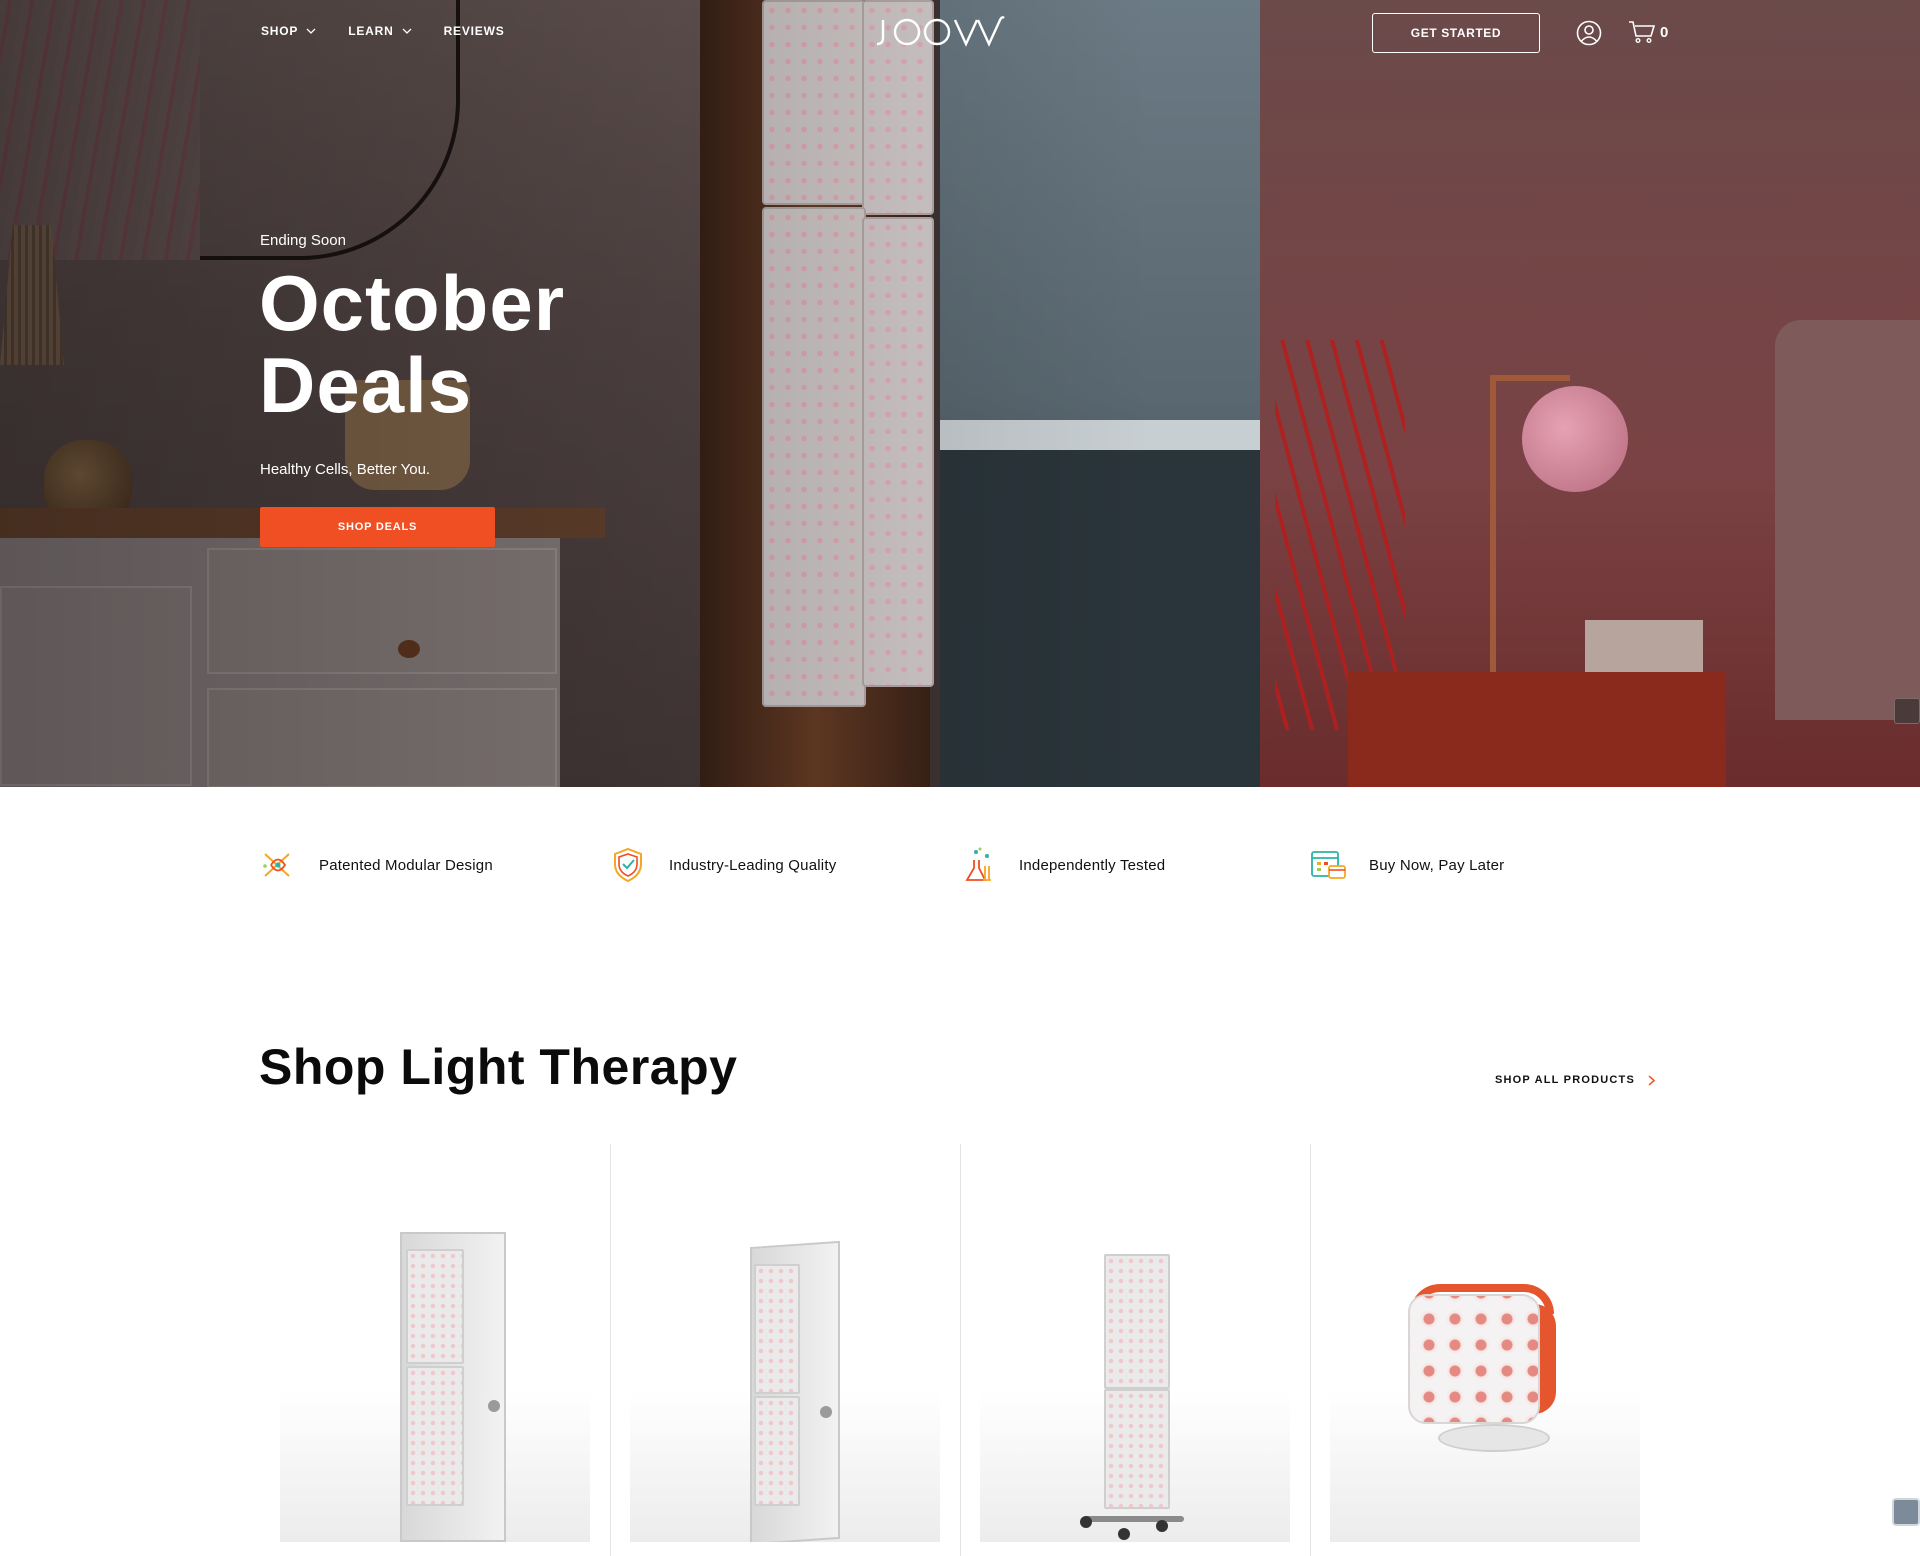 The width and height of the screenshot is (1920, 1556). I want to click on feature-item: Patented Modular Design, so click(376, 865).